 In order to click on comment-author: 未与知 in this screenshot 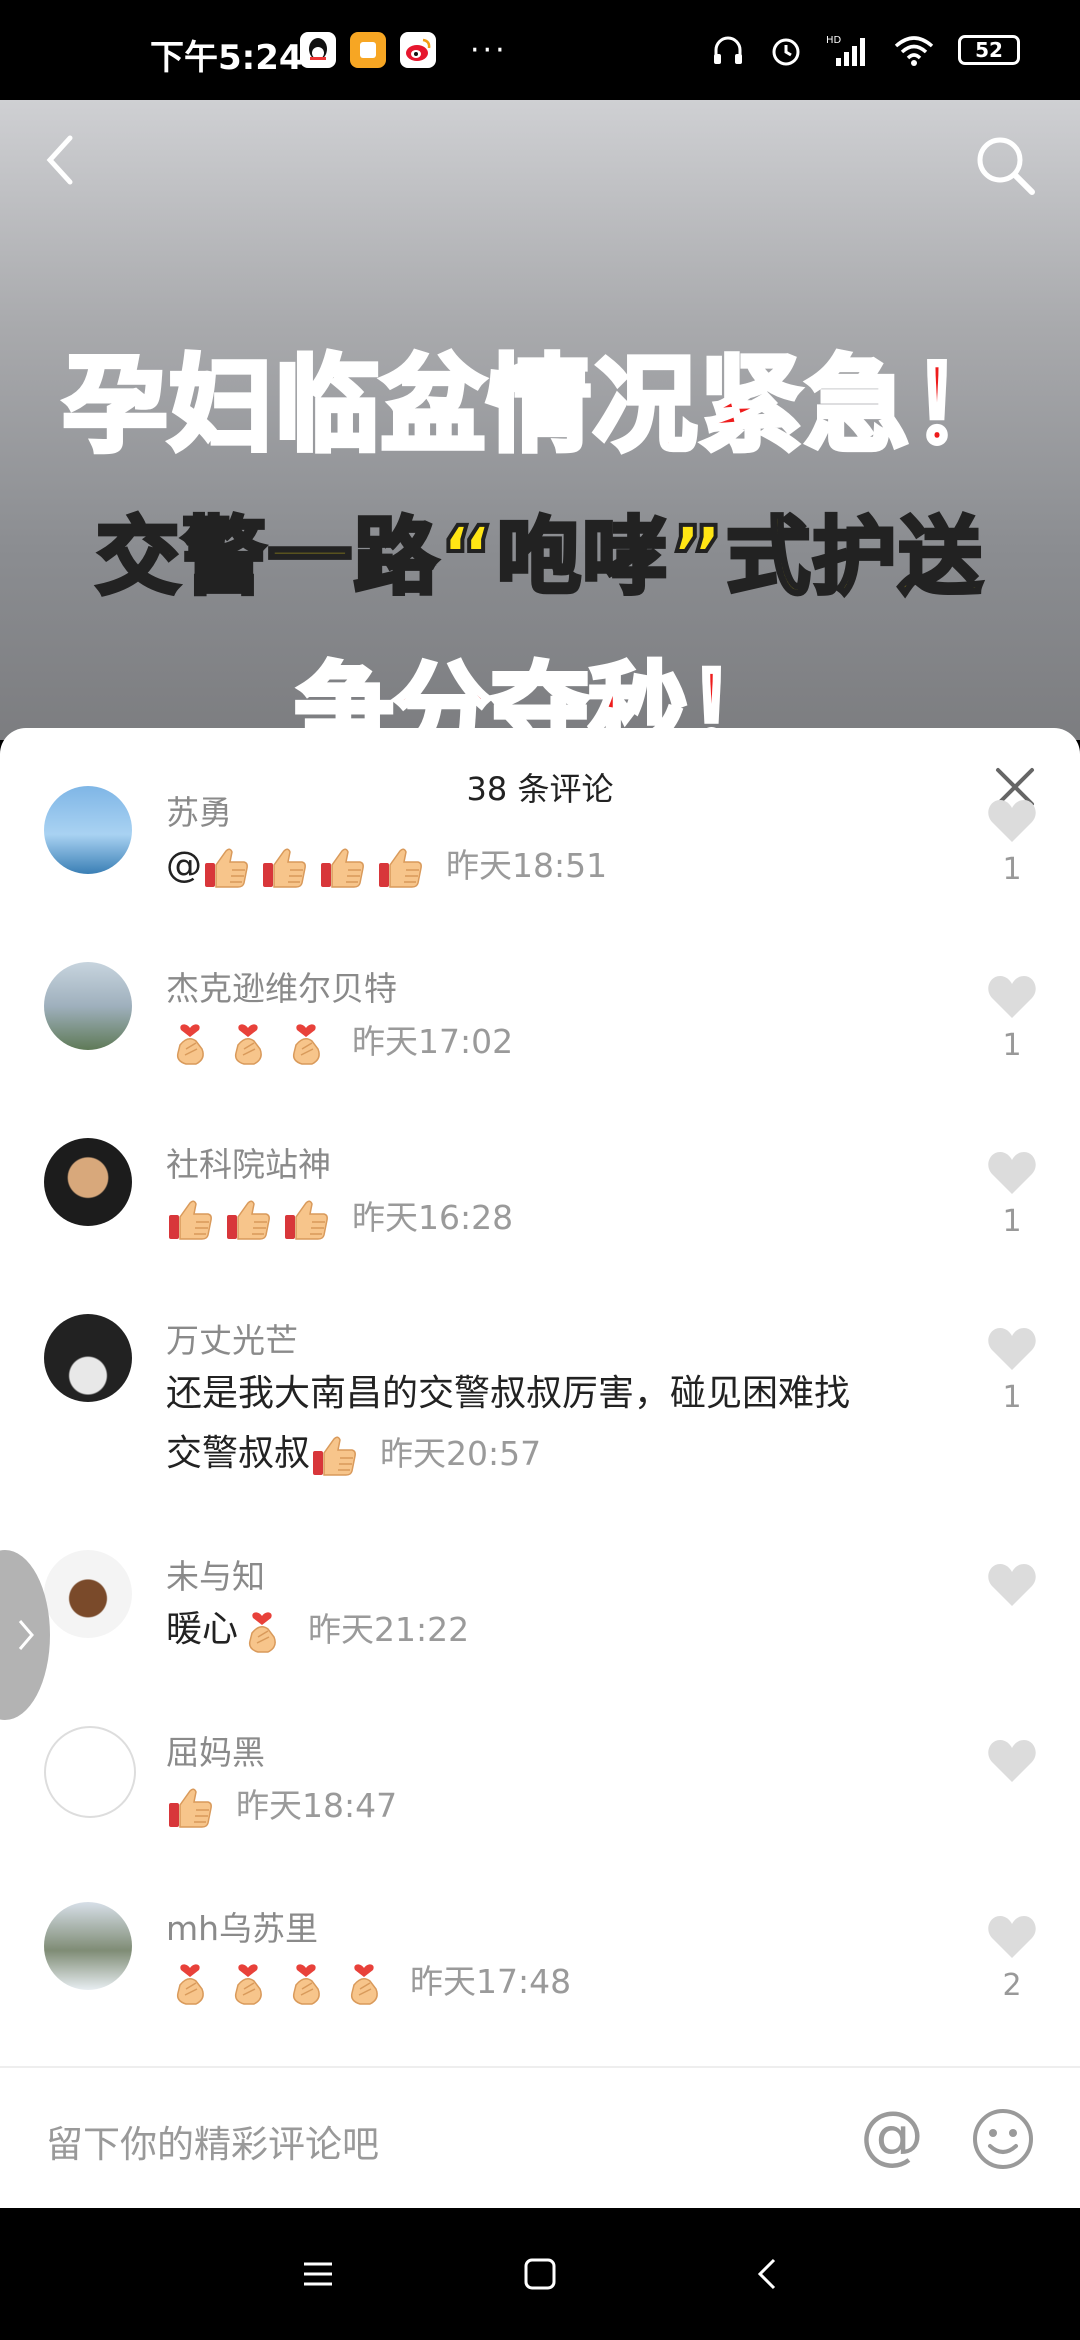, I will do `click(215, 1574)`.